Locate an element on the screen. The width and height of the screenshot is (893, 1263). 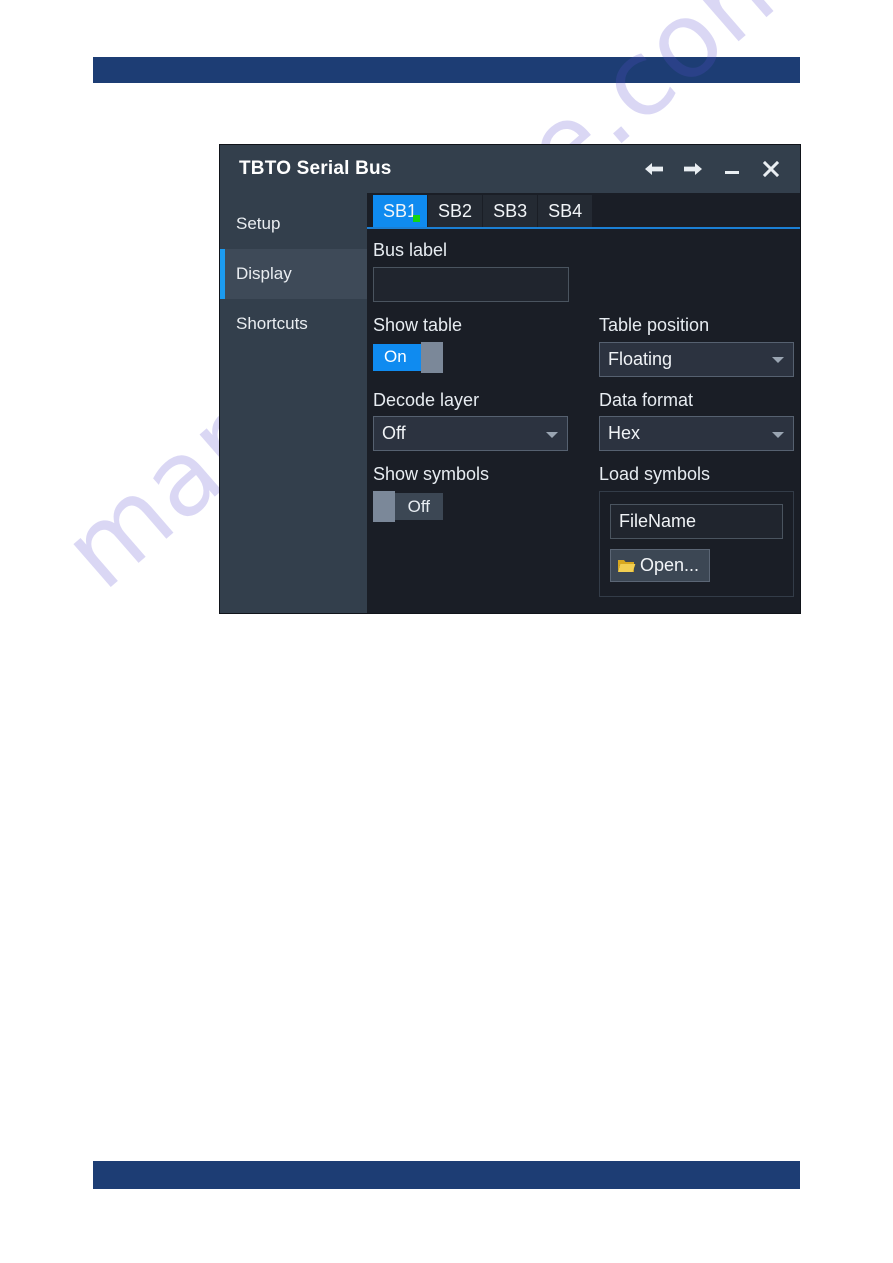
show-symbols-toggle-knob is located at coordinates (384, 507).